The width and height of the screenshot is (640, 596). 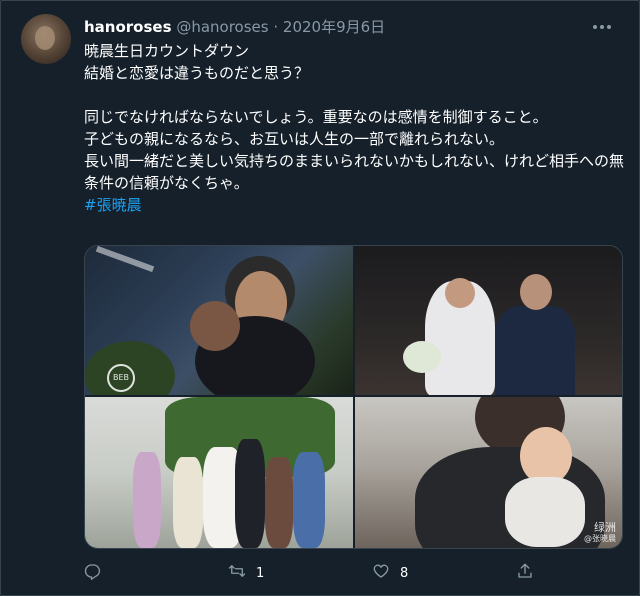 What do you see at coordinates (197, 73) in the screenshot?
I see `tweet-line: 結婚と恋愛は違うものだと思う？` at bounding box center [197, 73].